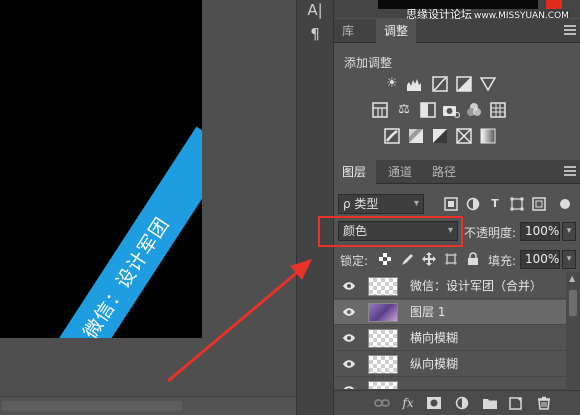  What do you see at coordinates (434, 403) in the screenshot?
I see `mask-icon` at bounding box center [434, 403].